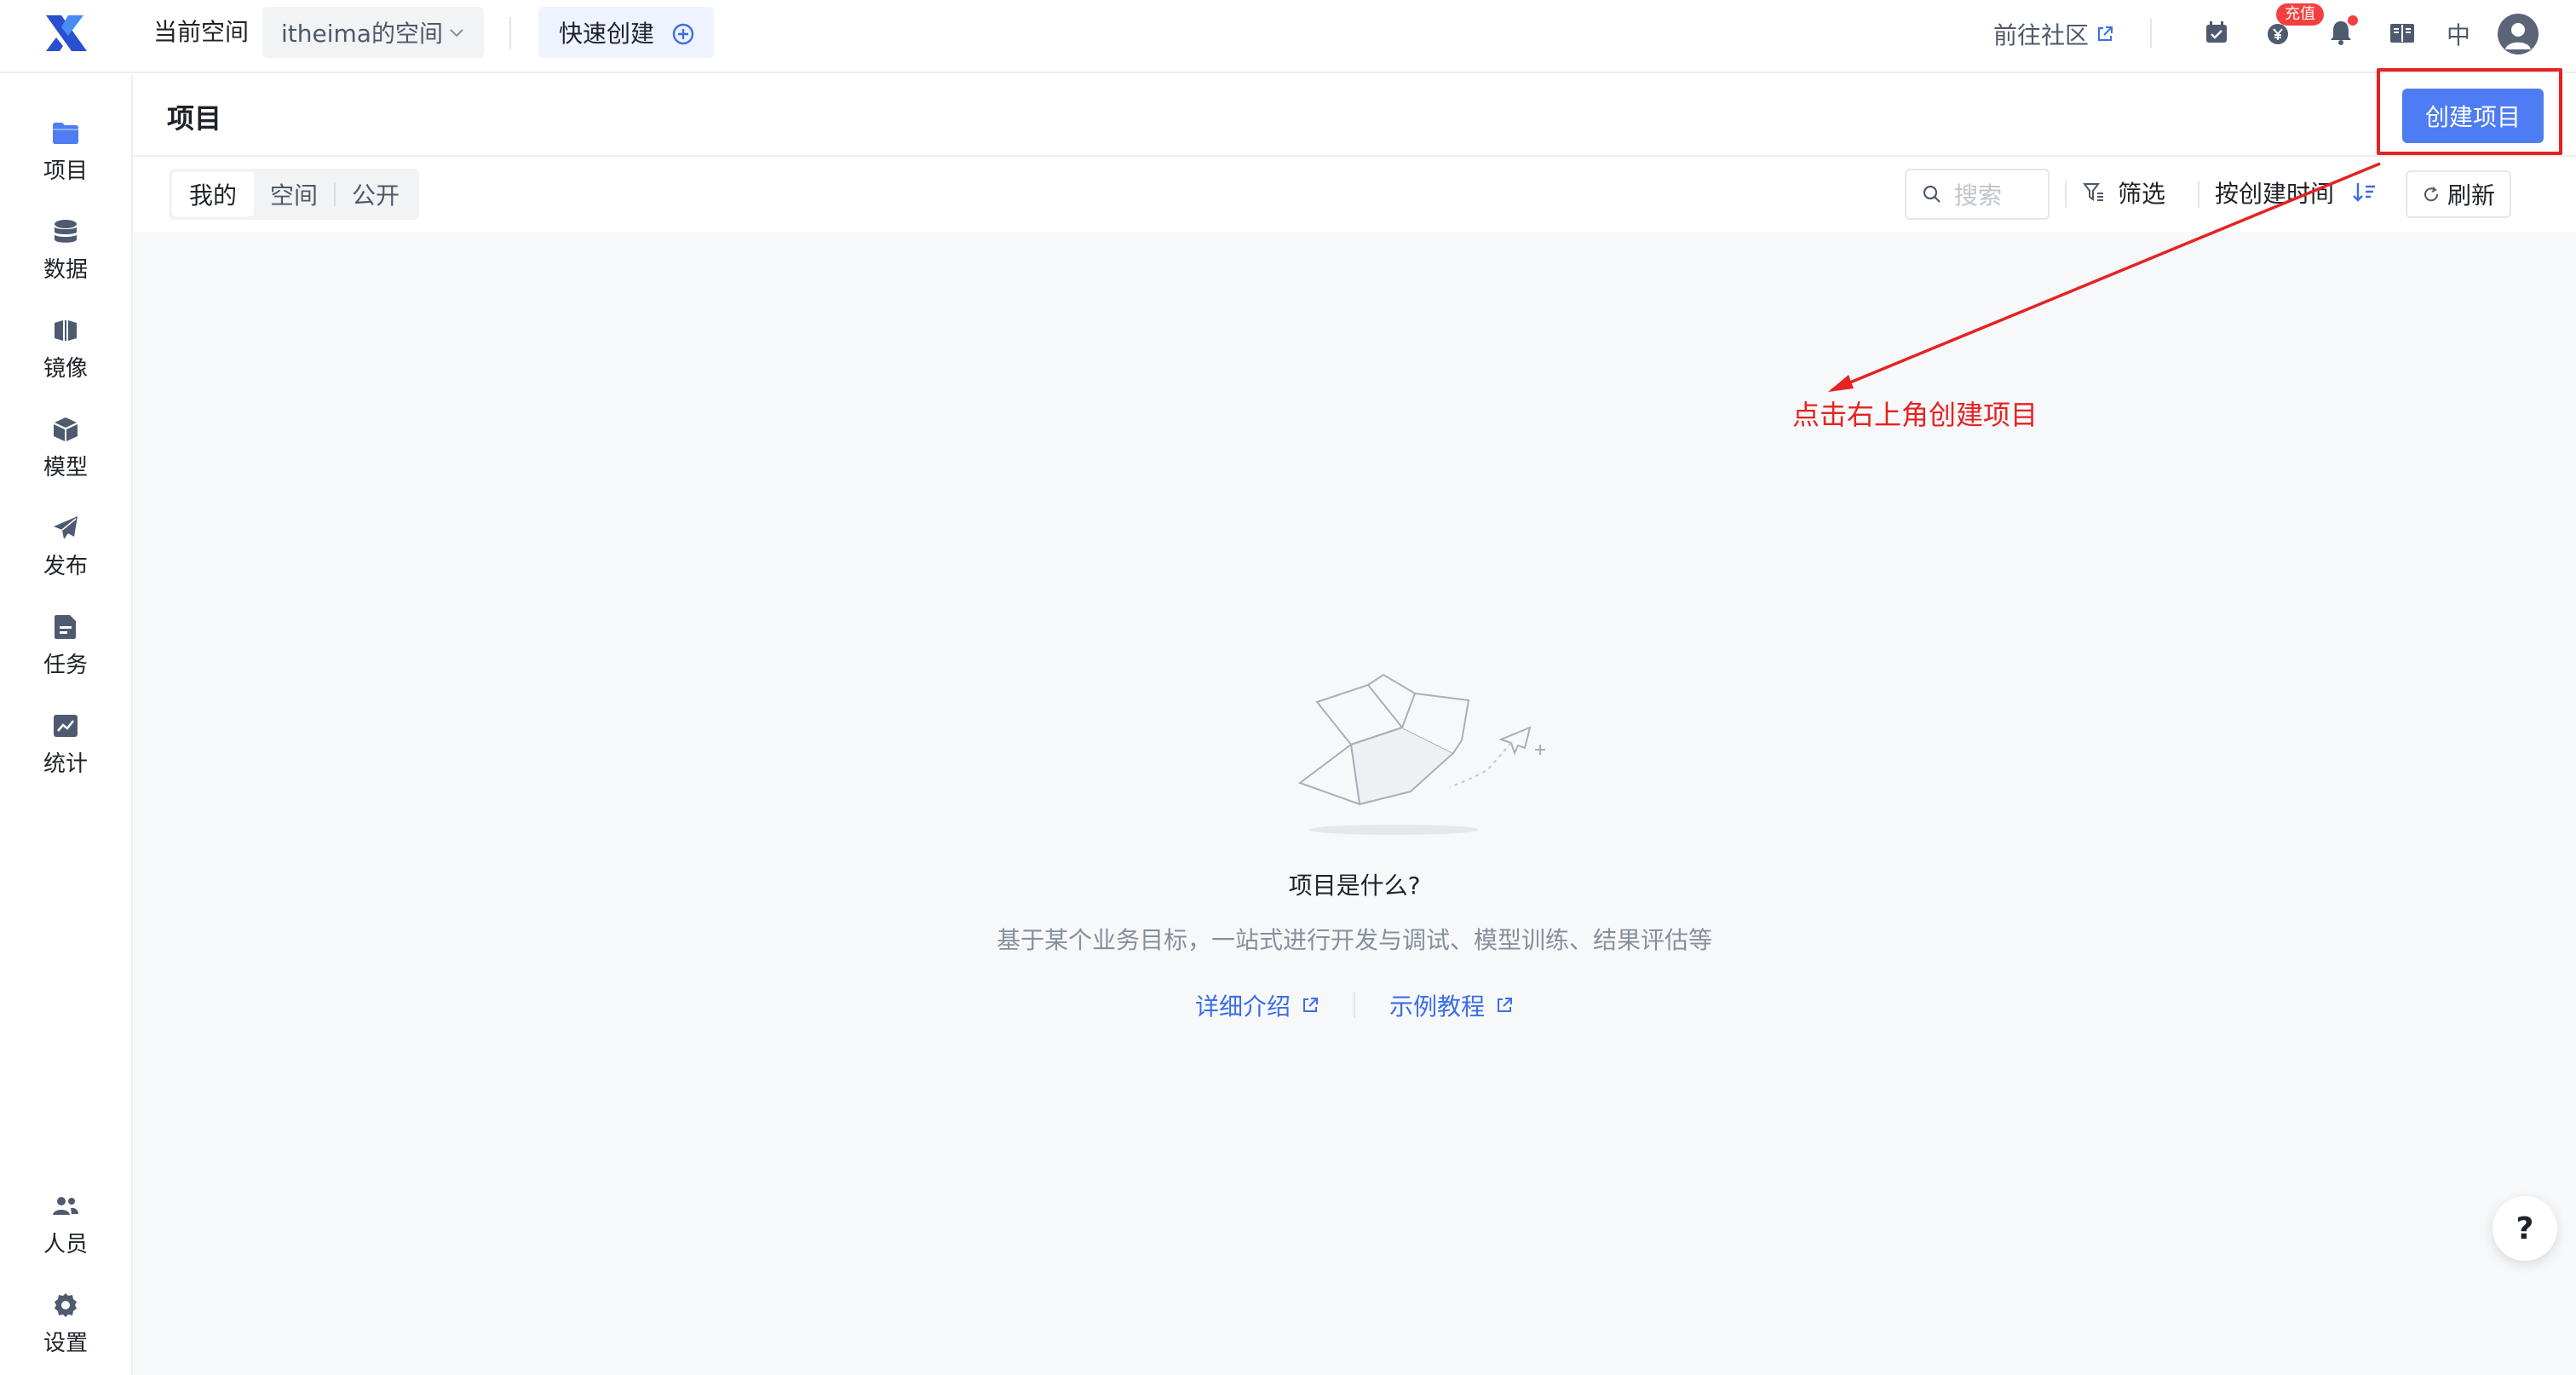 Image resolution: width=2576 pixels, height=1375 pixels. Describe the element at coordinates (2300, 14) in the screenshot. I see `recharge-badge: 充值` at that location.